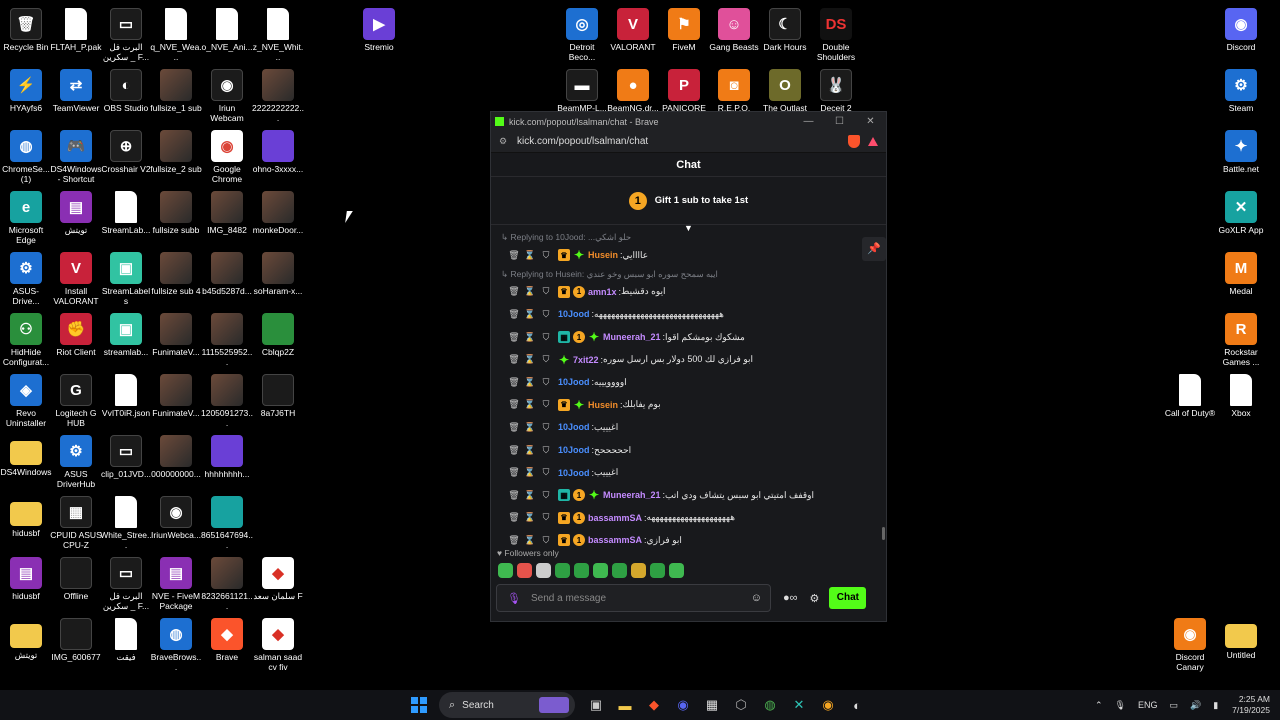 This screenshot has width=1280, height=720. I want to click on desktop-icon: ◉ Discord Canary, so click(1190, 642).